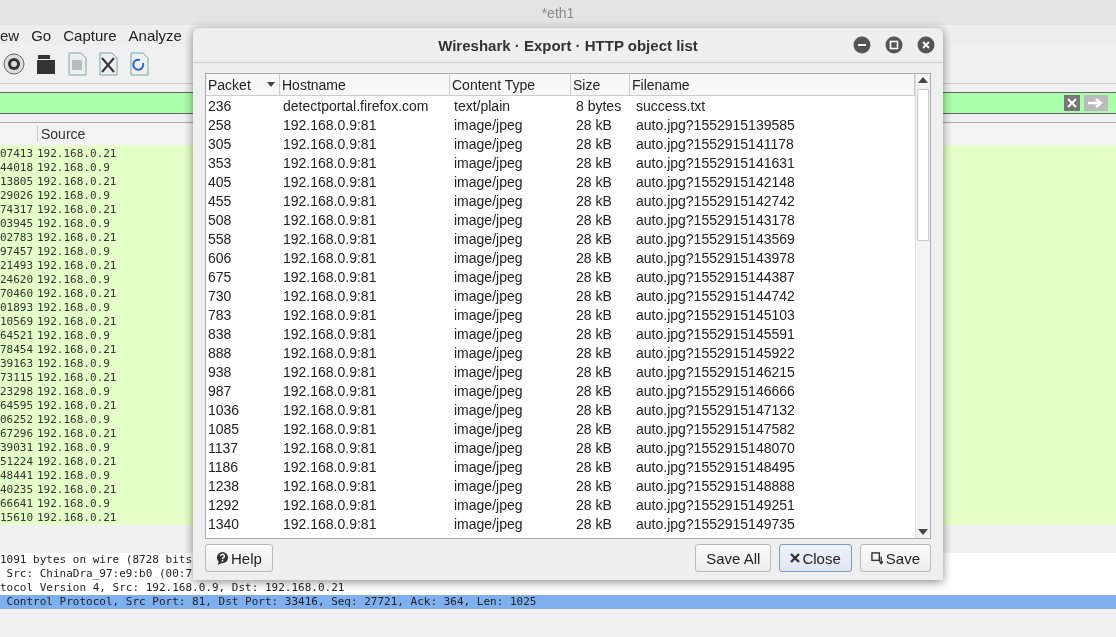 The width and height of the screenshot is (1116, 637). What do you see at coordinates (923, 165) in the screenshot?
I see `scrollbar-thumb` at bounding box center [923, 165].